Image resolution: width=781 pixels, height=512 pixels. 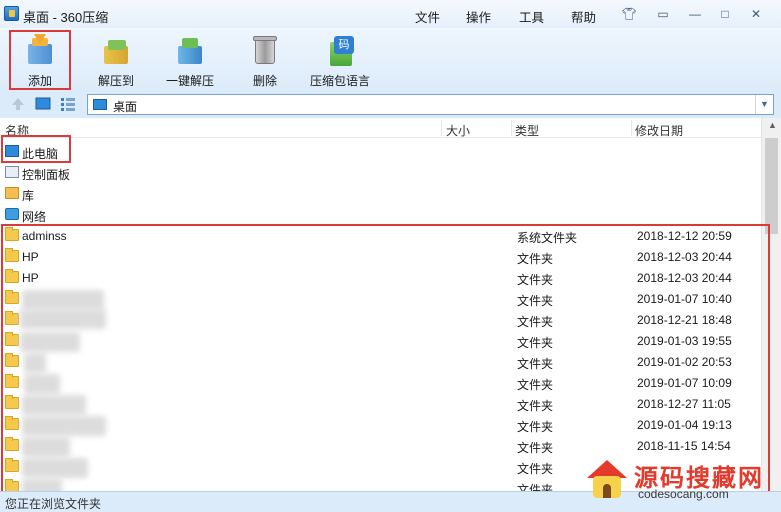 I want to click on list-item: 控制面板, so click(x=380, y=172).